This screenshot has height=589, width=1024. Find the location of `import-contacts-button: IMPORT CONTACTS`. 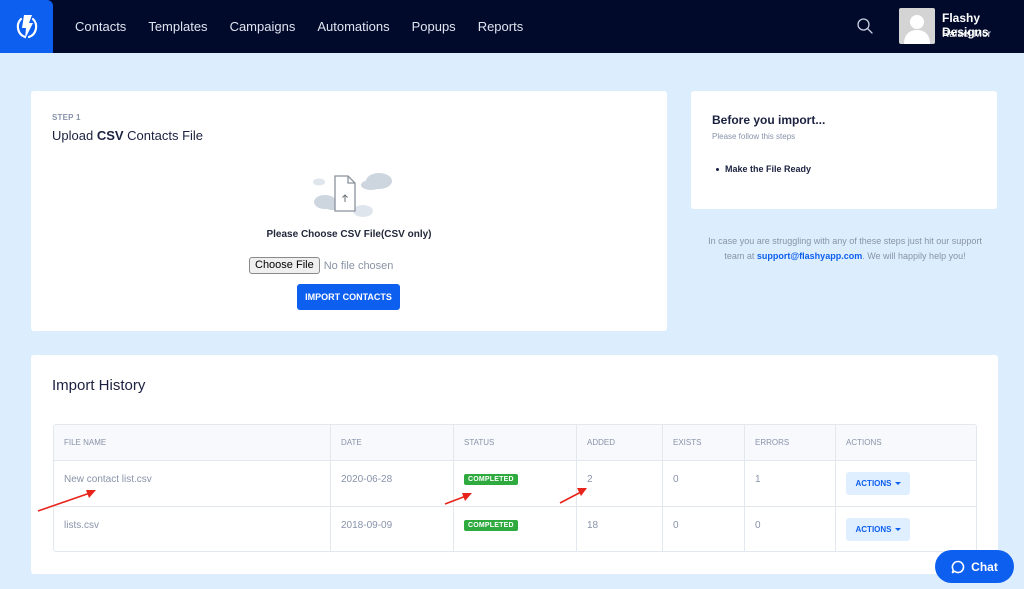

import-contacts-button: IMPORT CONTACTS is located at coordinates (348, 297).